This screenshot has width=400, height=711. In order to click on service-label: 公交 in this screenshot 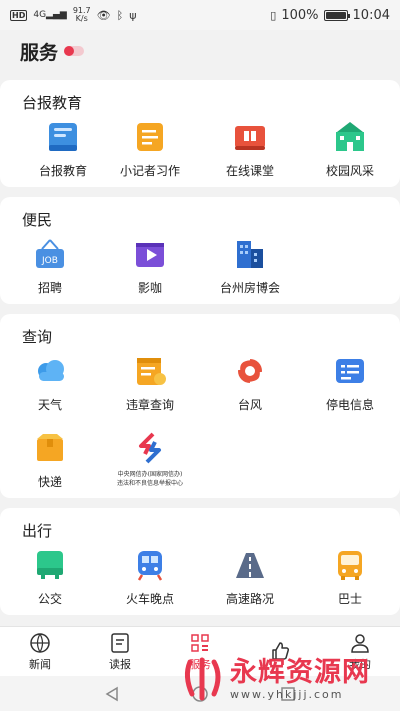, I will do `click(49, 599)`.